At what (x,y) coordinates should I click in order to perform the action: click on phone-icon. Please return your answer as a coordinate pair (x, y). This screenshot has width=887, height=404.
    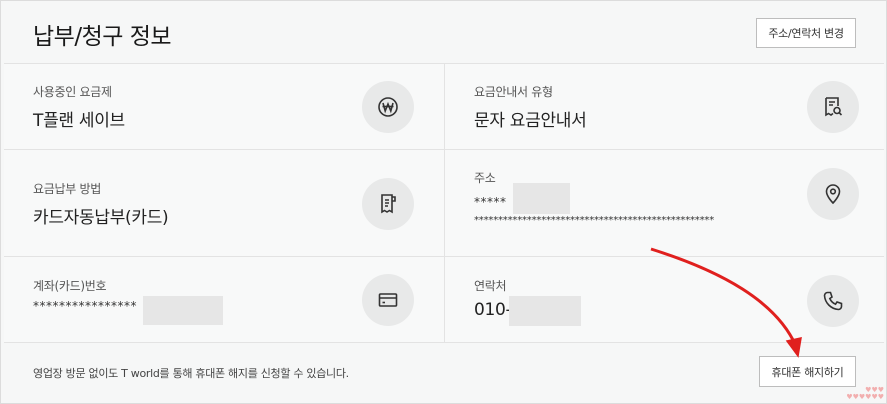
    Looking at the image, I should click on (833, 301).